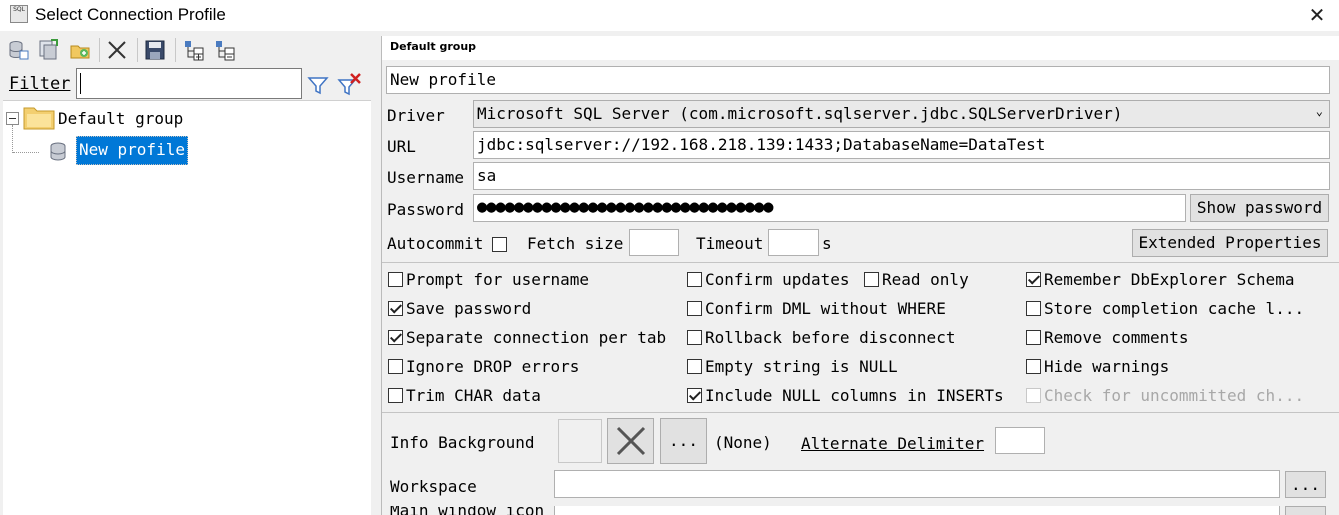 This screenshot has height=515, width=1339. I want to click on clear-icon, so click(630, 441).